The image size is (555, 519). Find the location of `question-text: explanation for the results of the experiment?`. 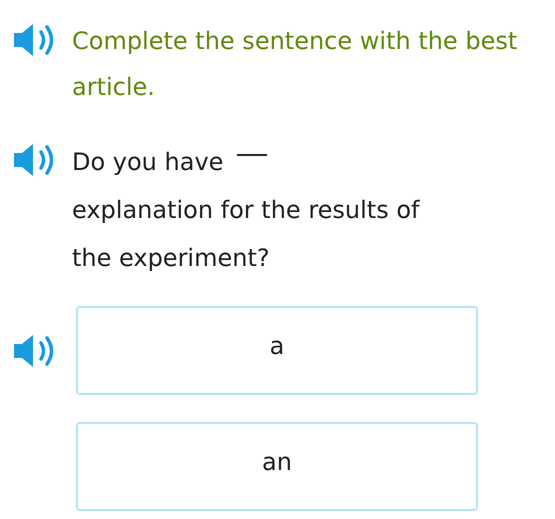

question-text: explanation for the results of the experiment? is located at coordinates (246, 234).